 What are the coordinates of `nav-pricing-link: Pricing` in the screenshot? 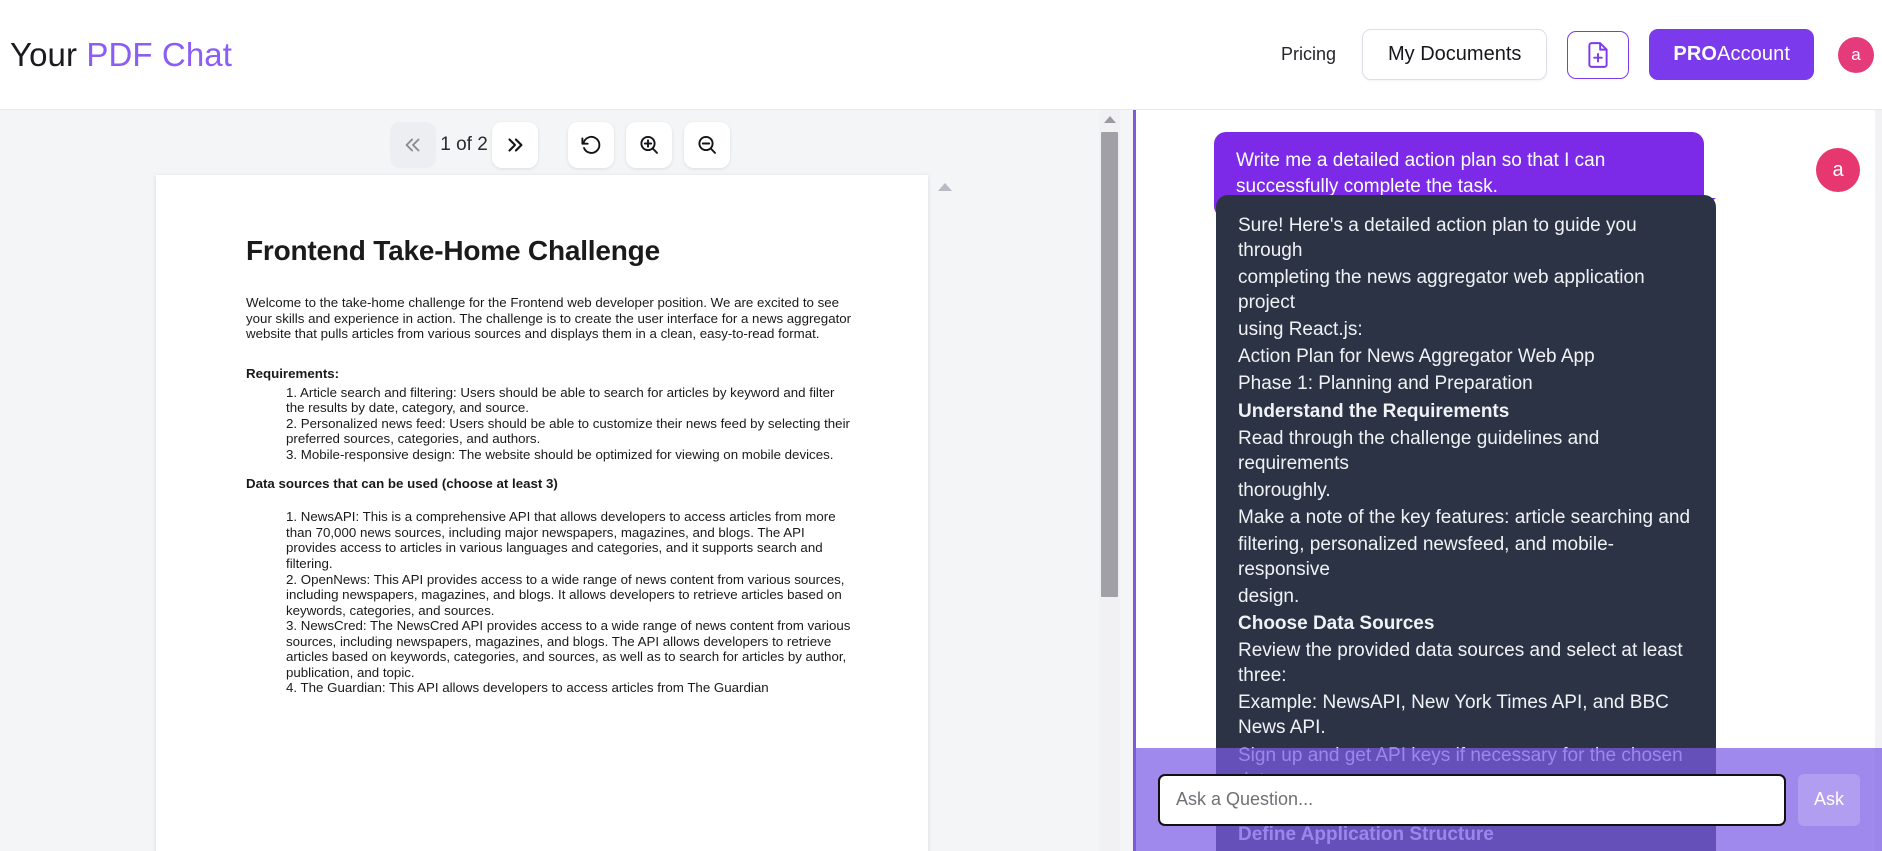 It's located at (1308, 54).